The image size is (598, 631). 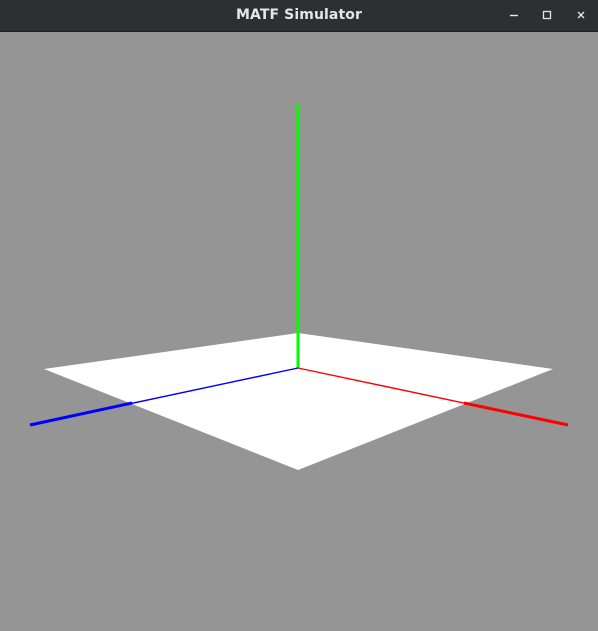 I want to click on title-bar: MATF Simulator, so click(x=299, y=16).